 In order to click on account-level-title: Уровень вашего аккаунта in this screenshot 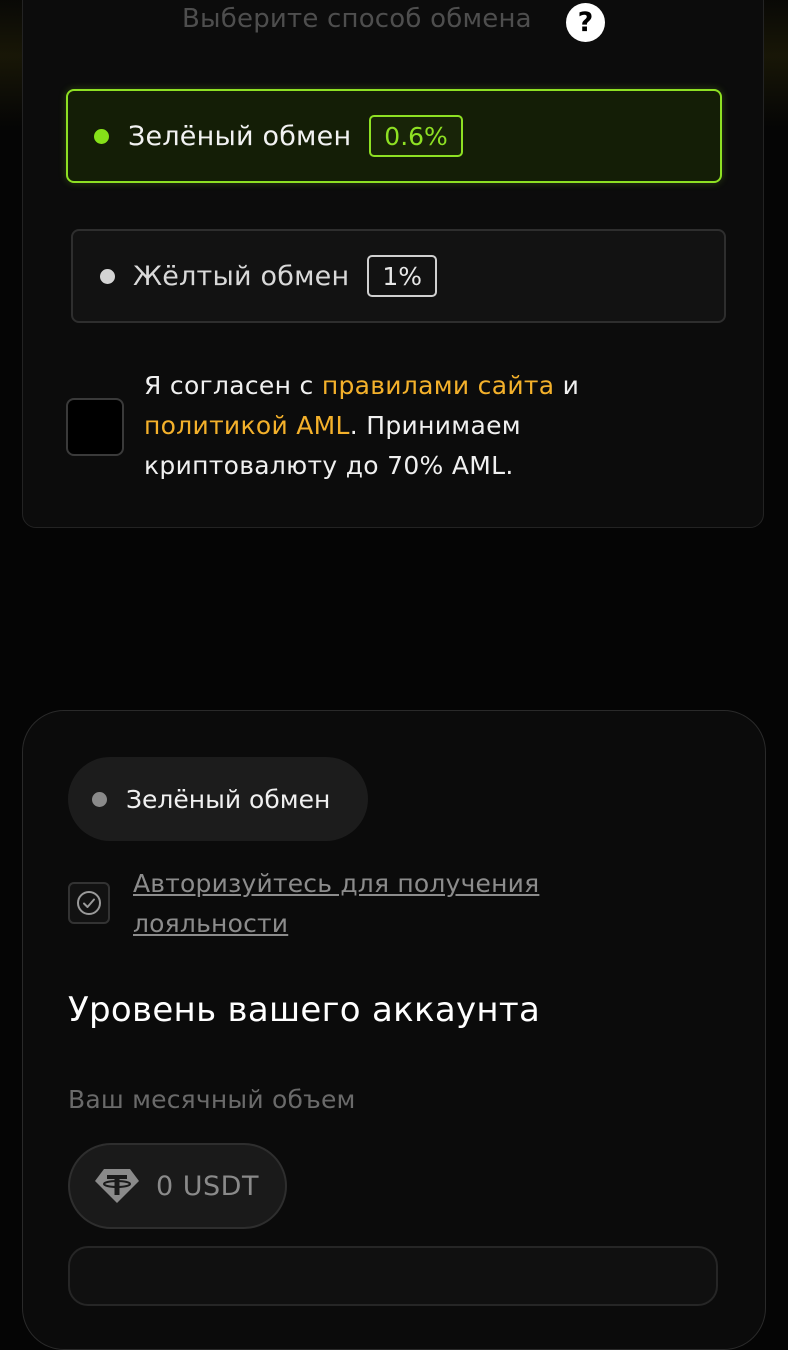, I will do `click(304, 1010)`.